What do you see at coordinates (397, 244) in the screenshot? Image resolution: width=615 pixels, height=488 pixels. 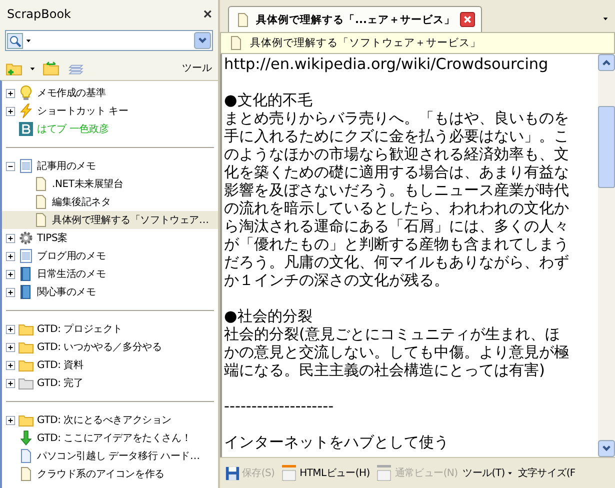 I see `text-line: が「優れたもの」と判断する産物も含まれてしまう` at bounding box center [397, 244].